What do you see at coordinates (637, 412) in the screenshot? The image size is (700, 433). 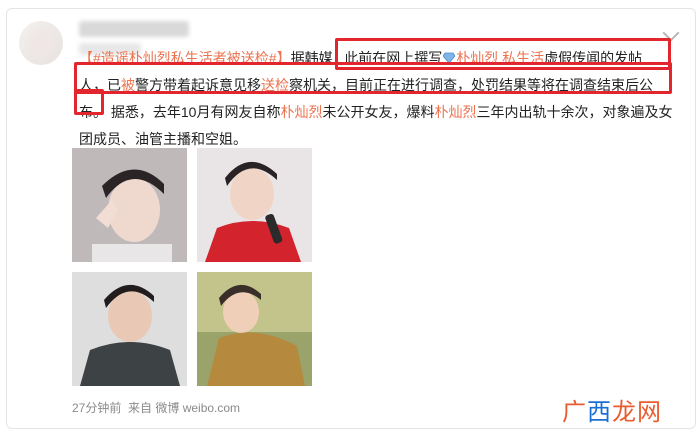 I see `watermark-char-3: 龙网` at bounding box center [637, 412].